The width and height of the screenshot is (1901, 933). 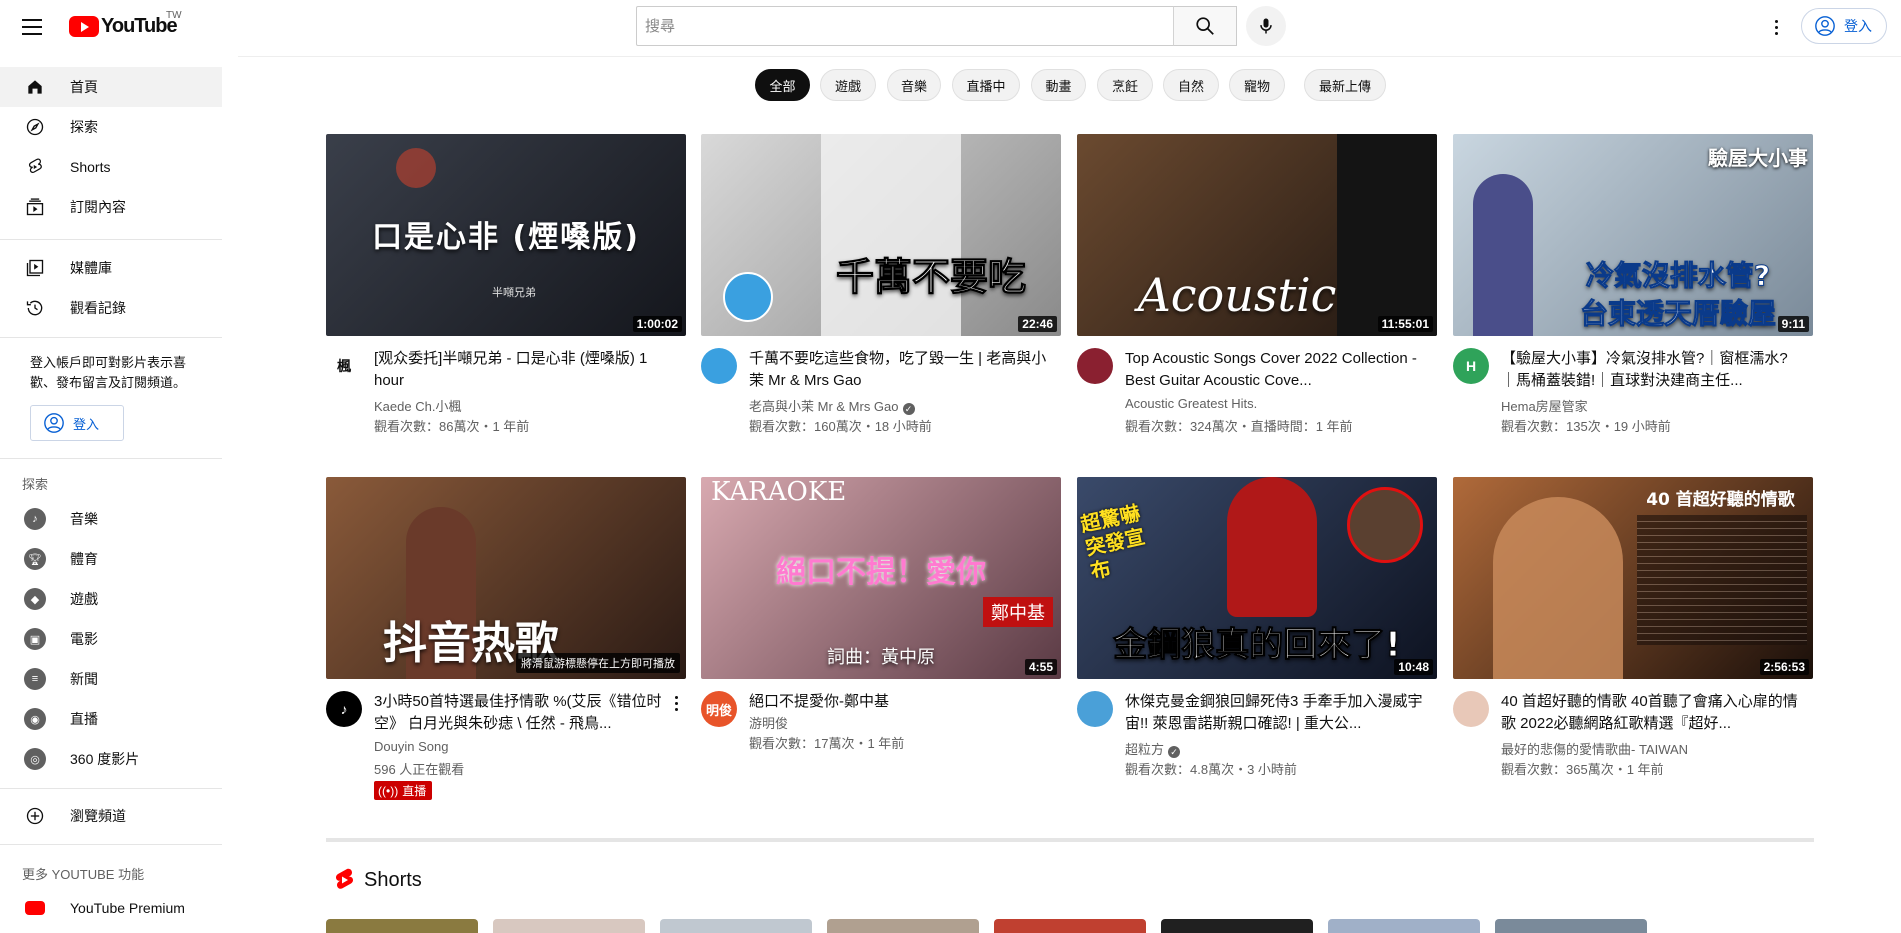 I want to click on gaming-icon: ◆, so click(x=35, y=599).